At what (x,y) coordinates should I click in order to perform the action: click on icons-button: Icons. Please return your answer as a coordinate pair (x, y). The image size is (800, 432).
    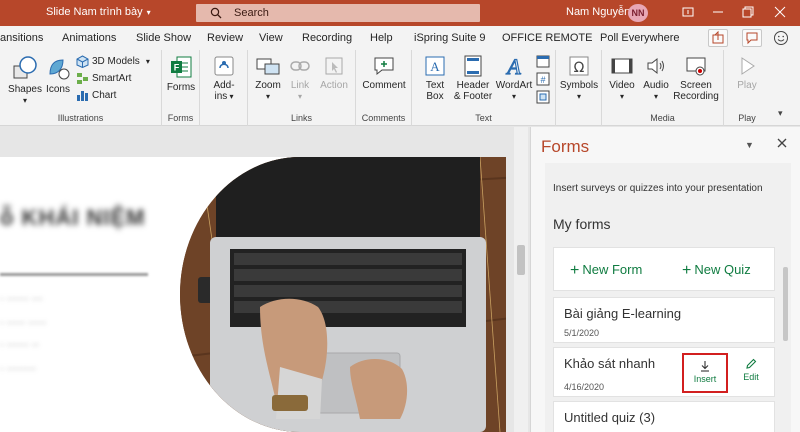
    Looking at the image, I should click on (58, 74).